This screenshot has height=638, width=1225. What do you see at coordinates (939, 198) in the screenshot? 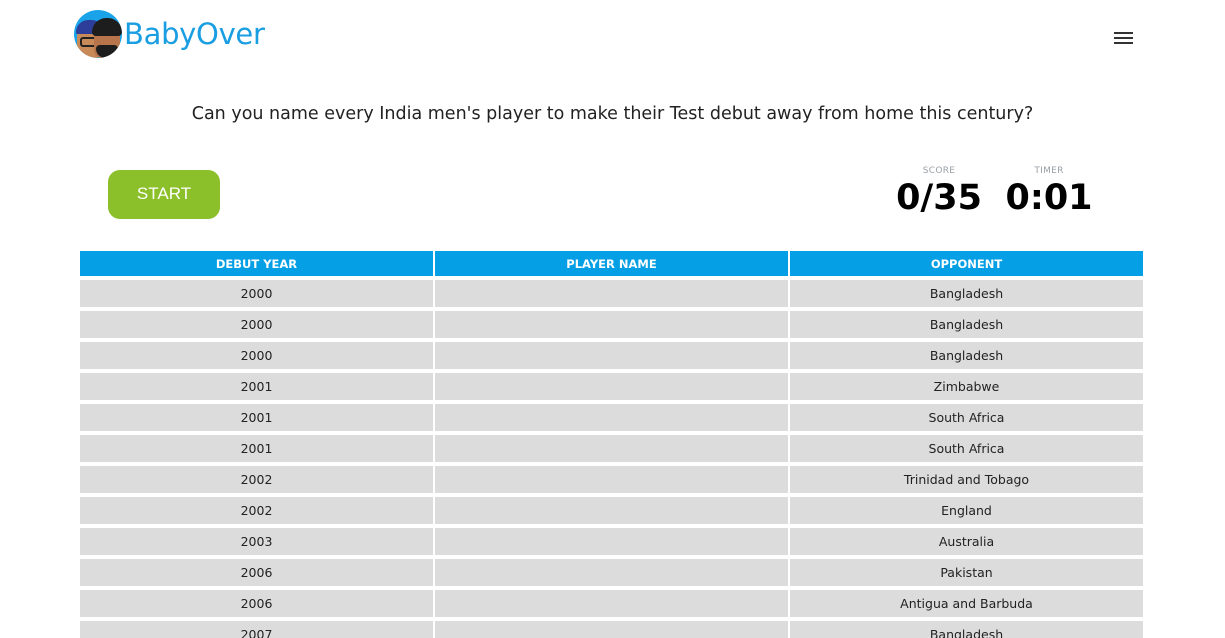
I see `score-value: 0/35` at bounding box center [939, 198].